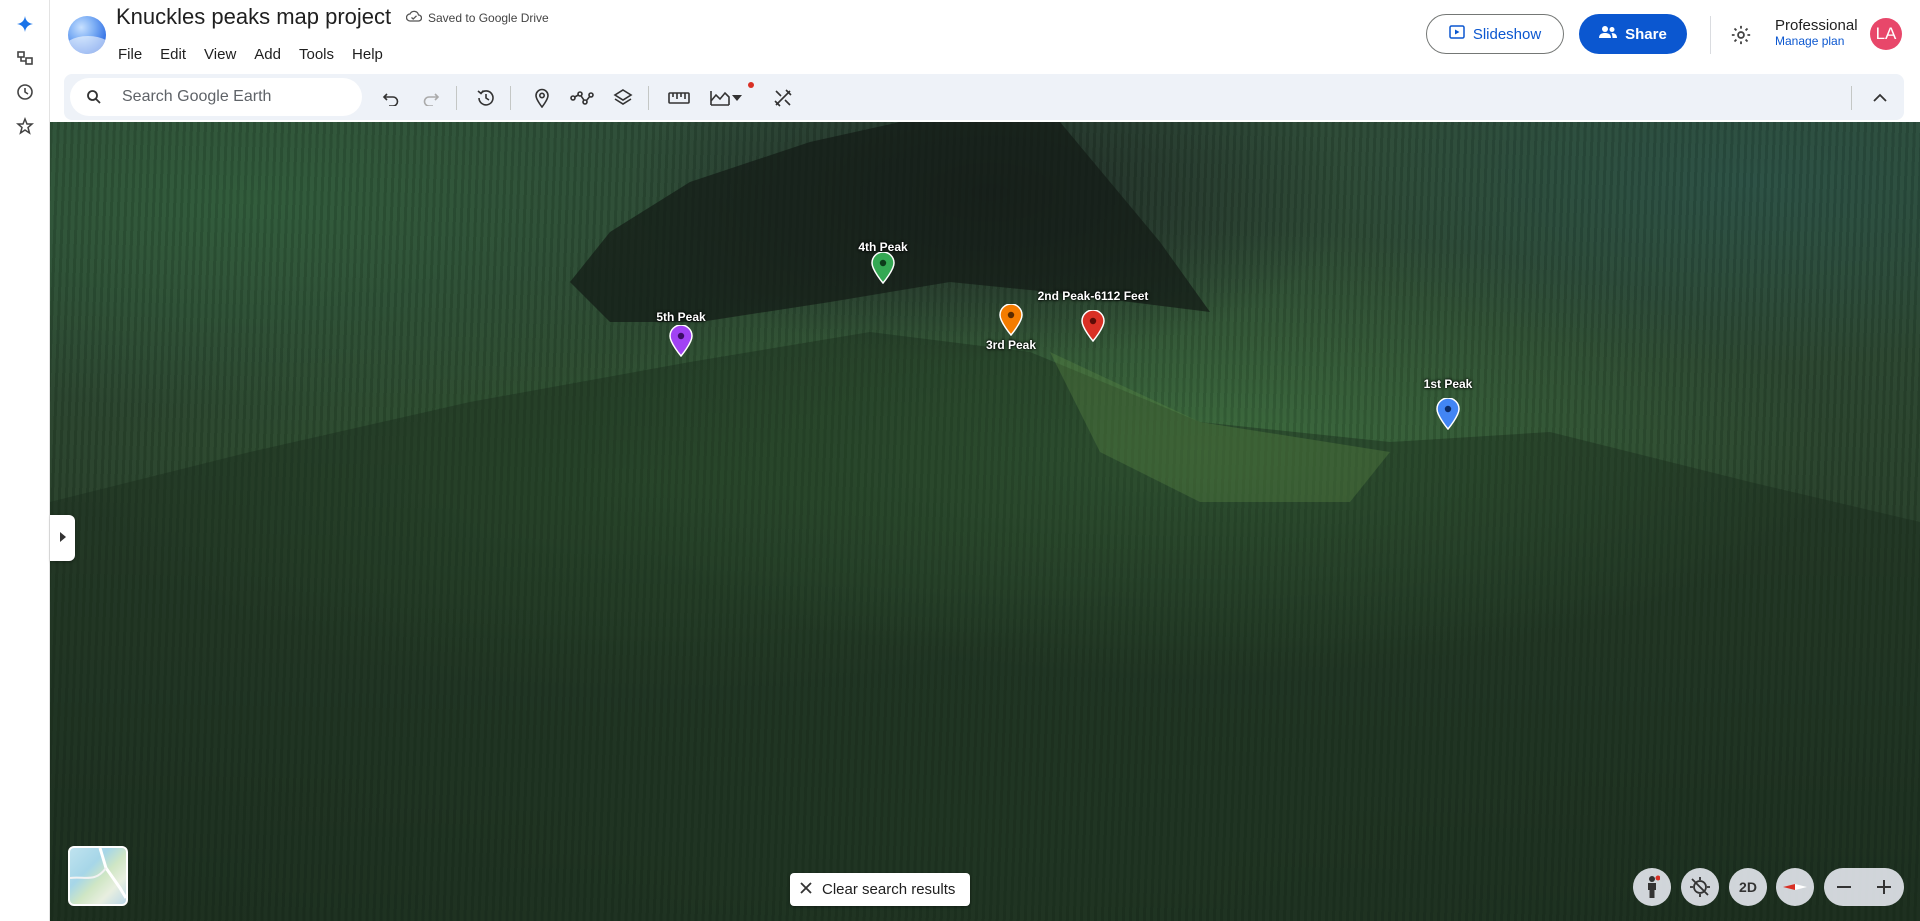 The width and height of the screenshot is (1920, 921). What do you see at coordinates (25, 58) in the screenshot?
I see `projects-icon` at bounding box center [25, 58].